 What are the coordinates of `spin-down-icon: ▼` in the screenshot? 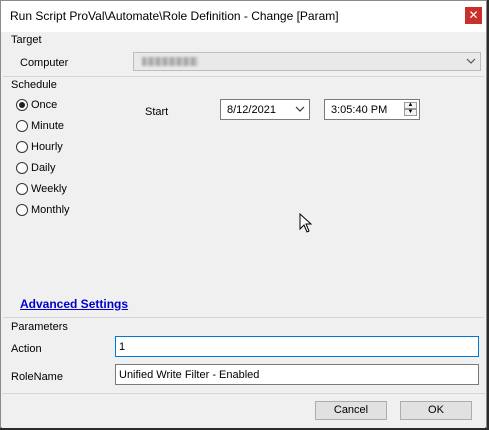 It's located at (410, 112).